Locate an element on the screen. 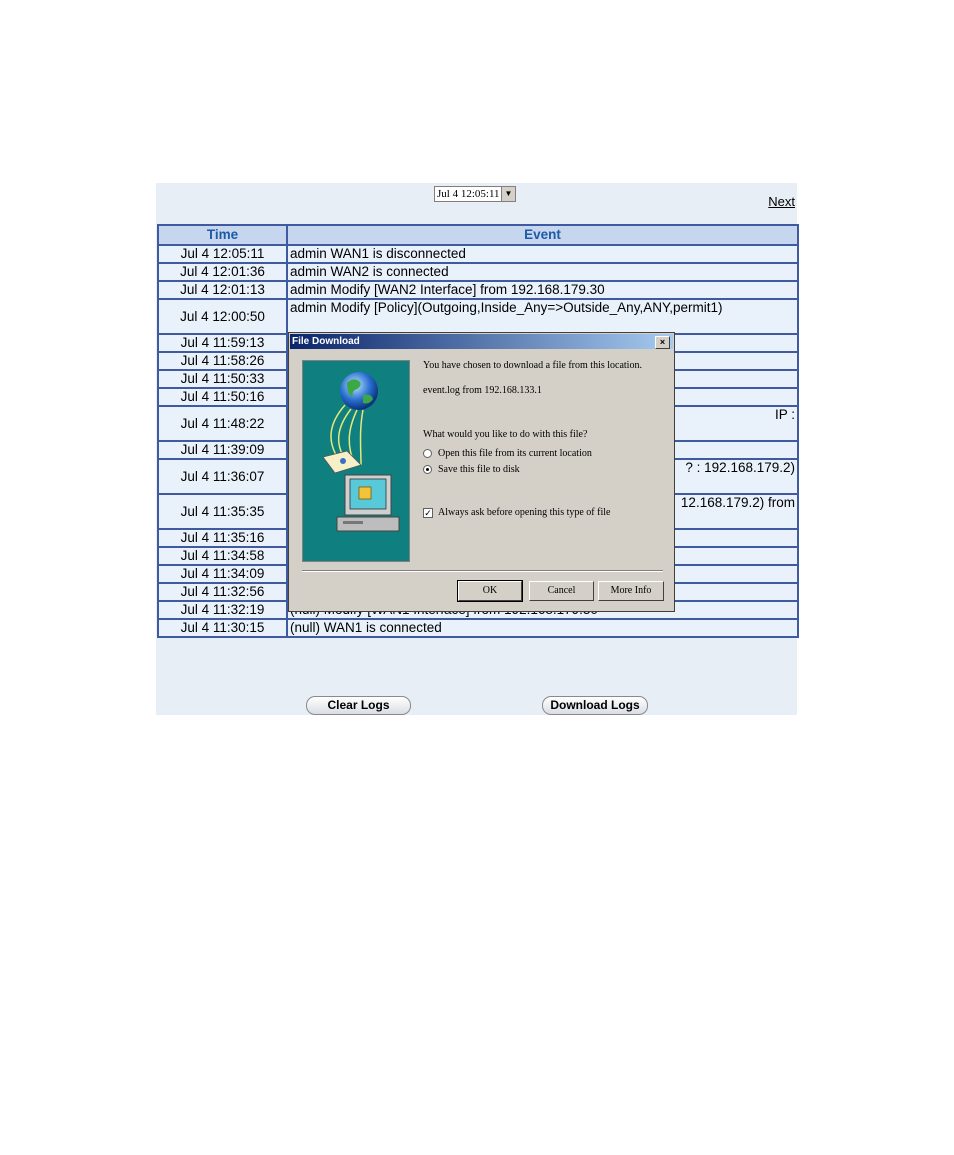 This screenshot has height=1155, width=954. clear-logs-button: Clear Logs is located at coordinates (358, 705).